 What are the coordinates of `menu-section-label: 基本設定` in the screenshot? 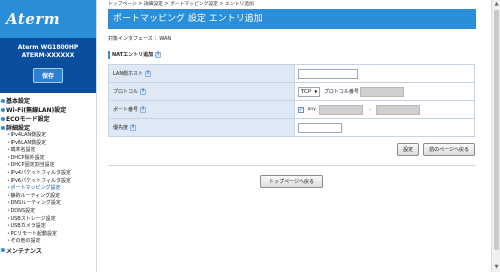 It's located at (18, 101).